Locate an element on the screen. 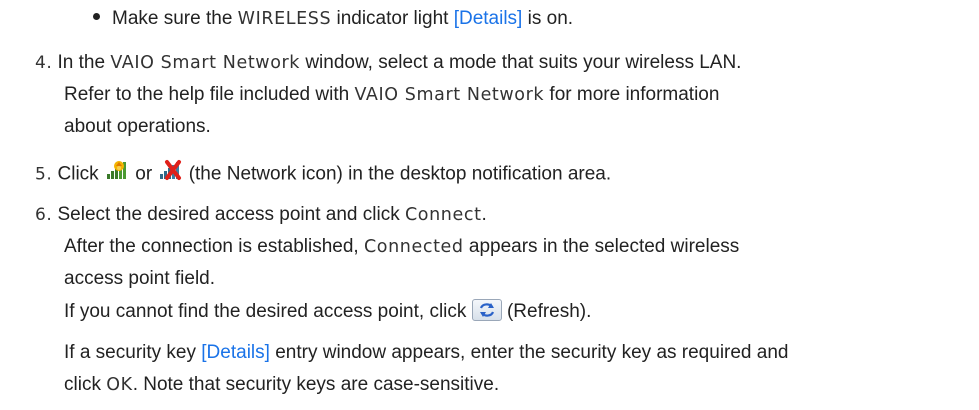 This screenshot has width=979, height=410. step-4-line-3: about operations. is located at coordinates (137, 126).